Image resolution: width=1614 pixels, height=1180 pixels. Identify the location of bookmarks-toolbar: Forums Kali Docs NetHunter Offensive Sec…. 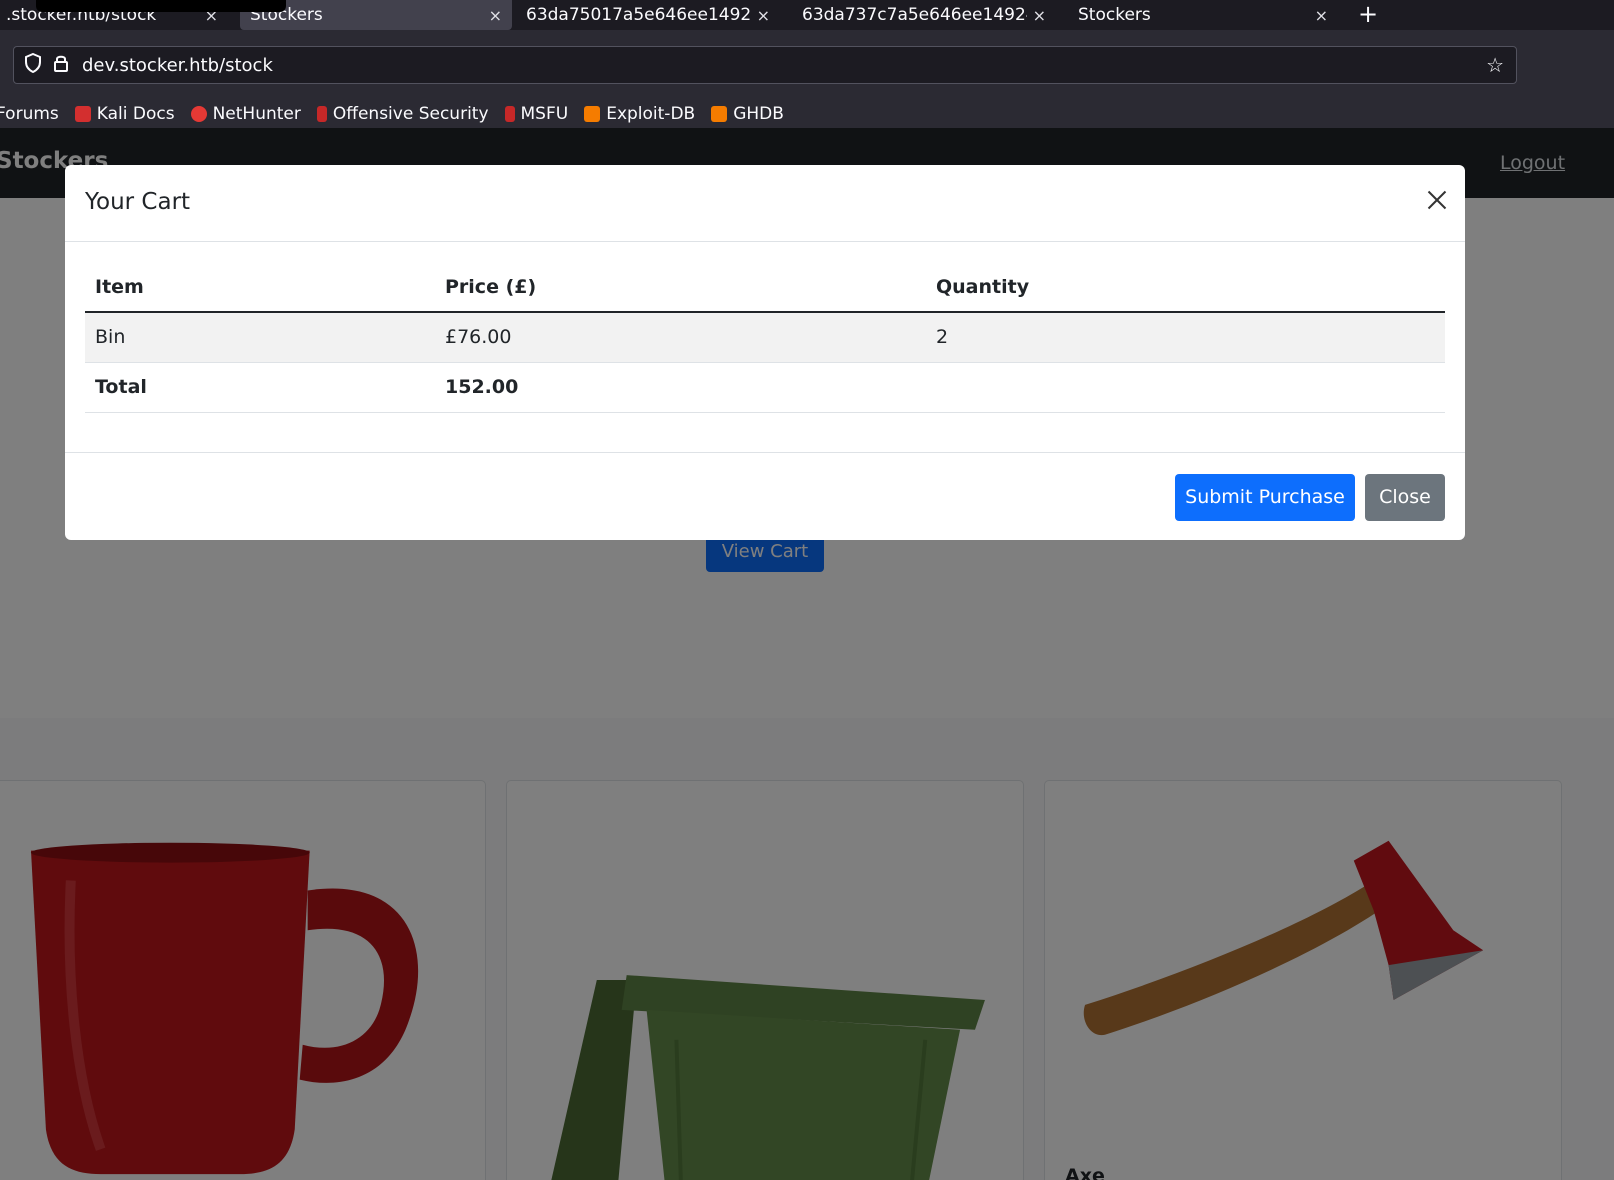
(807, 114).